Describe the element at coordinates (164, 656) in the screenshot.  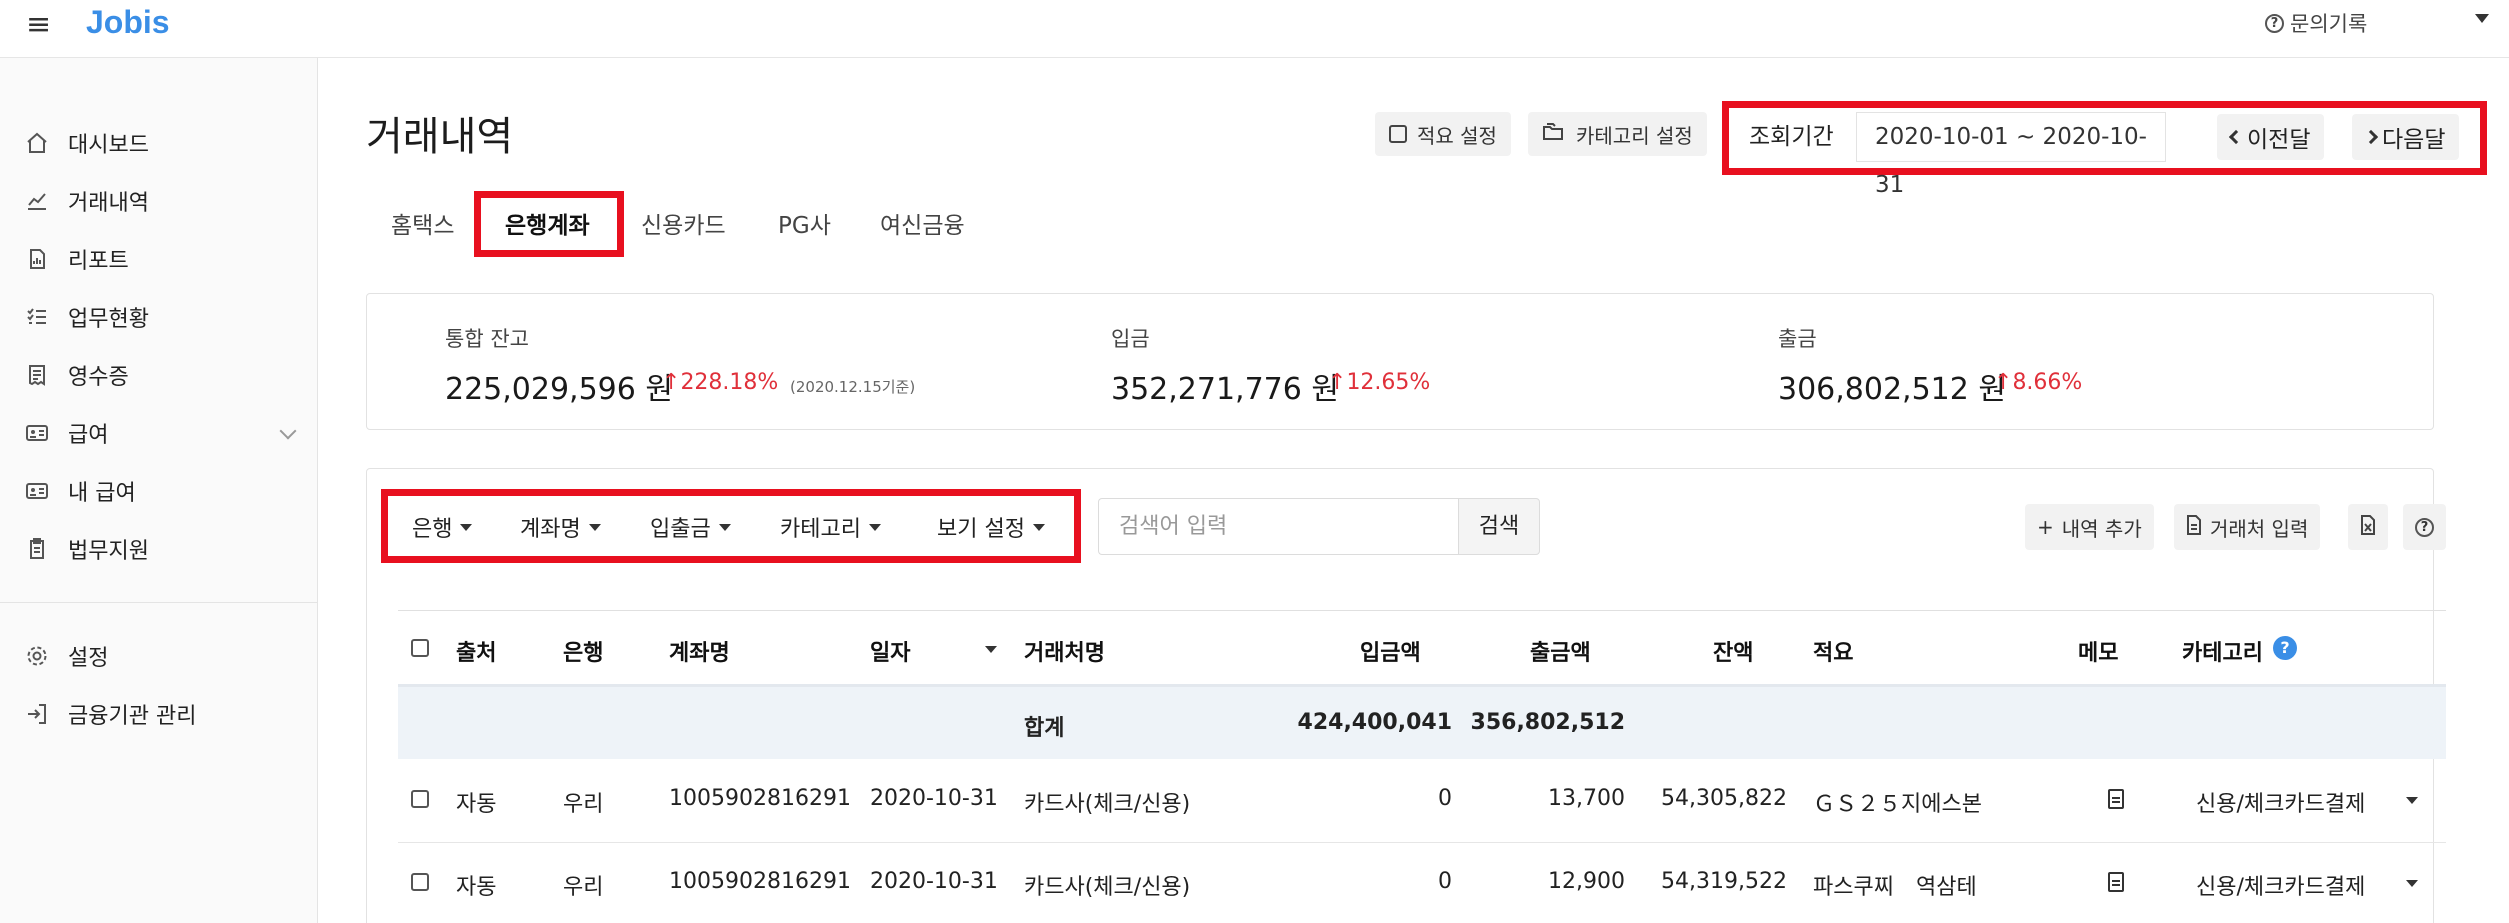
I see `sidebar-item-settings: 설정` at that location.